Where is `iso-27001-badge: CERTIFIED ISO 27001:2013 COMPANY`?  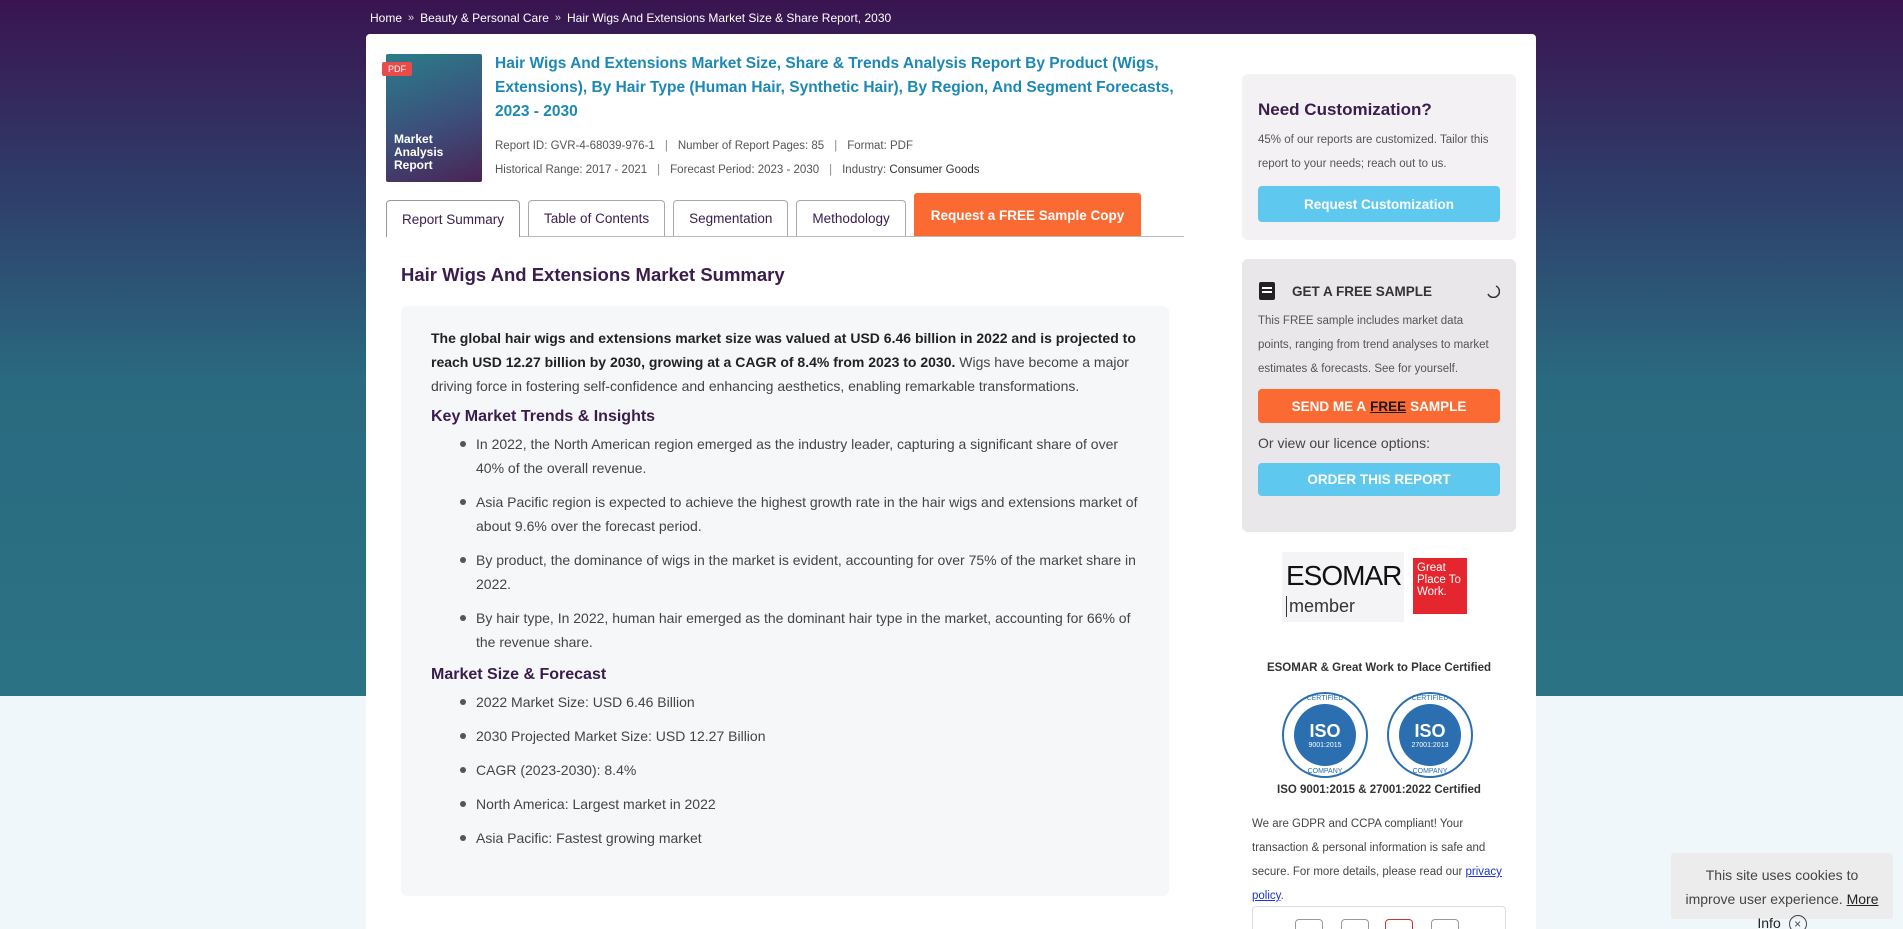 iso-27001-badge: CERTIFIED ISO 27001:2013 COMPANY is located at coordinates (1430, 735).